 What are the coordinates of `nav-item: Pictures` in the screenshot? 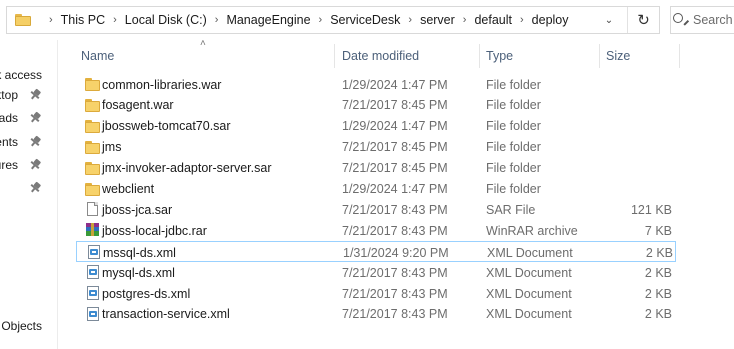 It's located at (28, 165).